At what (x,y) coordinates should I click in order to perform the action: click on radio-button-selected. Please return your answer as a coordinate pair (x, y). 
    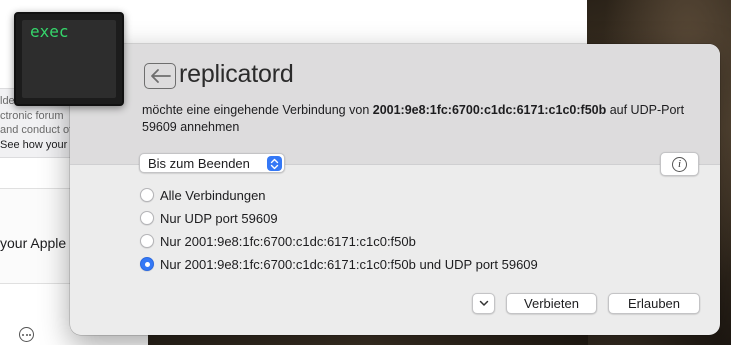
    Looking at the image, I should click on (147, 264).